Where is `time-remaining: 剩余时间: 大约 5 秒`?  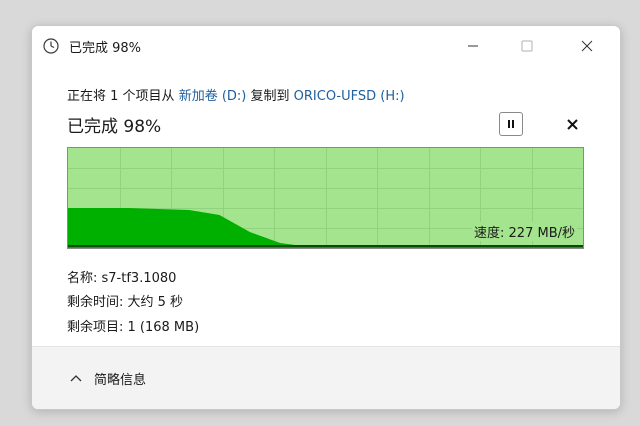
time-remaining: 剩余时间: 大约 5 秒 is located at coordinates (125, 302).